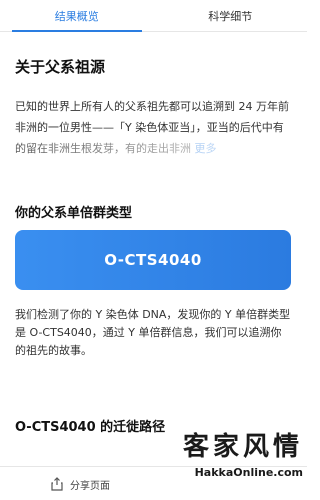 Image resolution: width=320 pixels, height=500 pixels. Describe the element at coordinates (74, 213) in the screenshot. I see `section-title-haplogroup: 你的父系单倍群类型` at that location.